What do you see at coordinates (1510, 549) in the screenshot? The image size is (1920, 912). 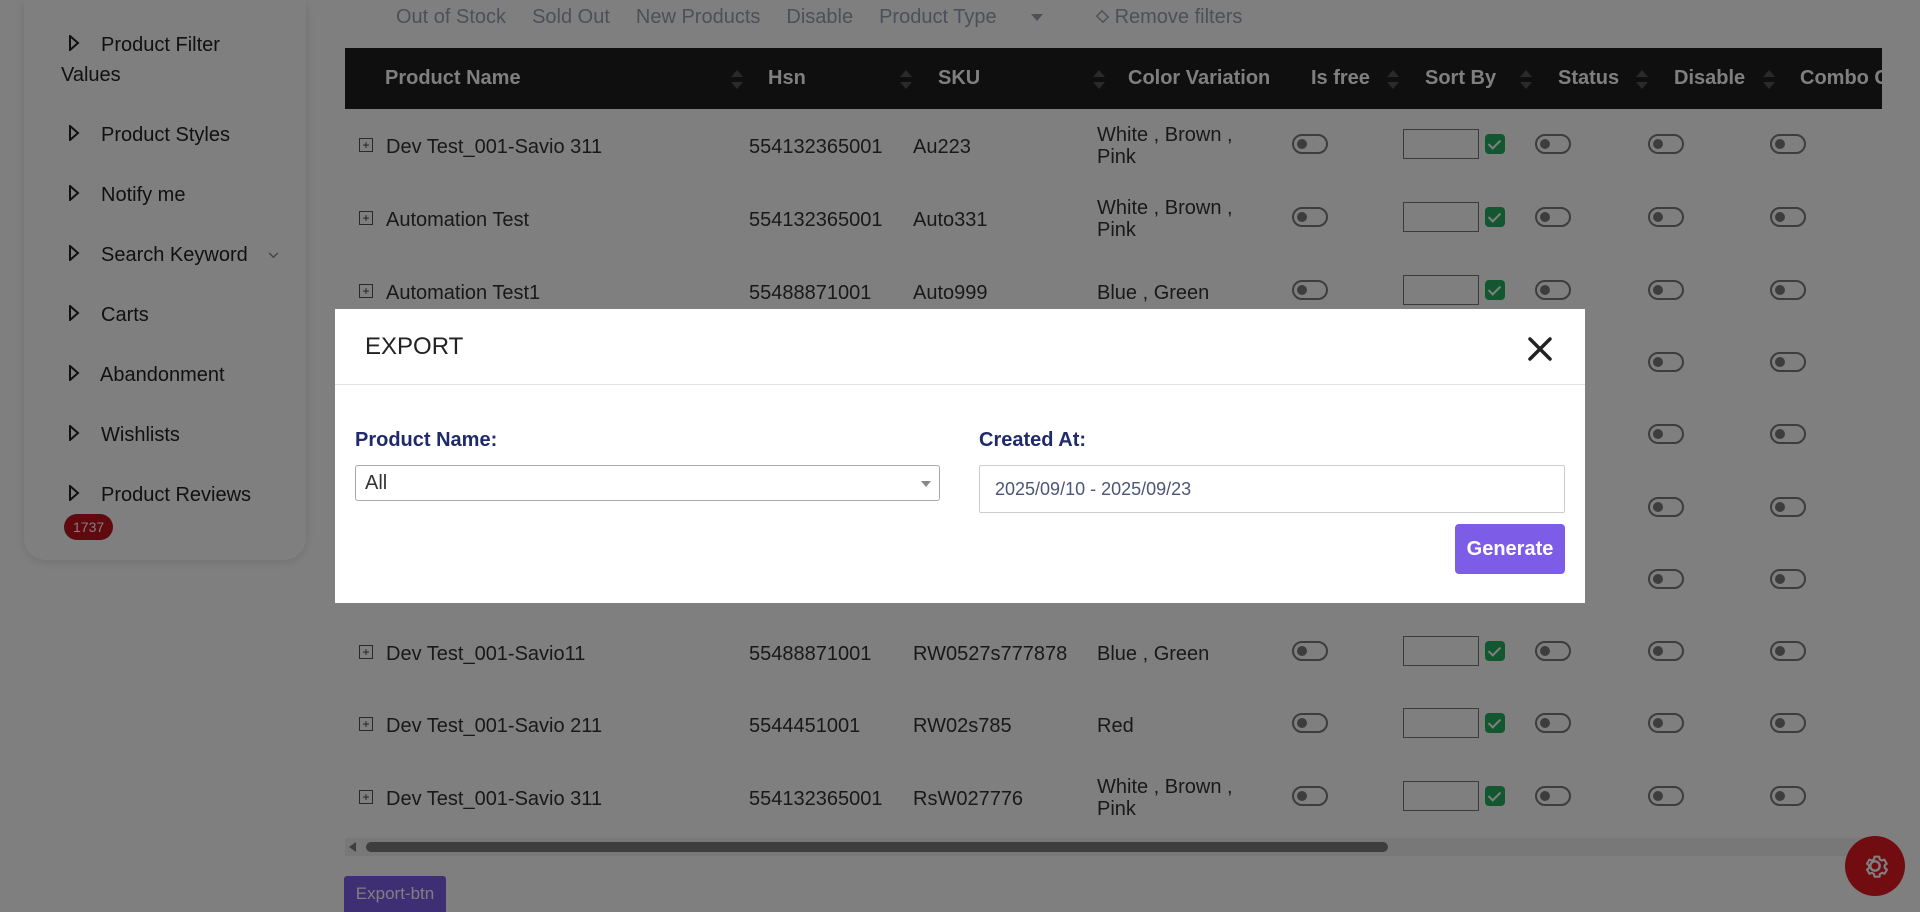 I see `generate-button: Generate` at bounding box center [1510, 549].